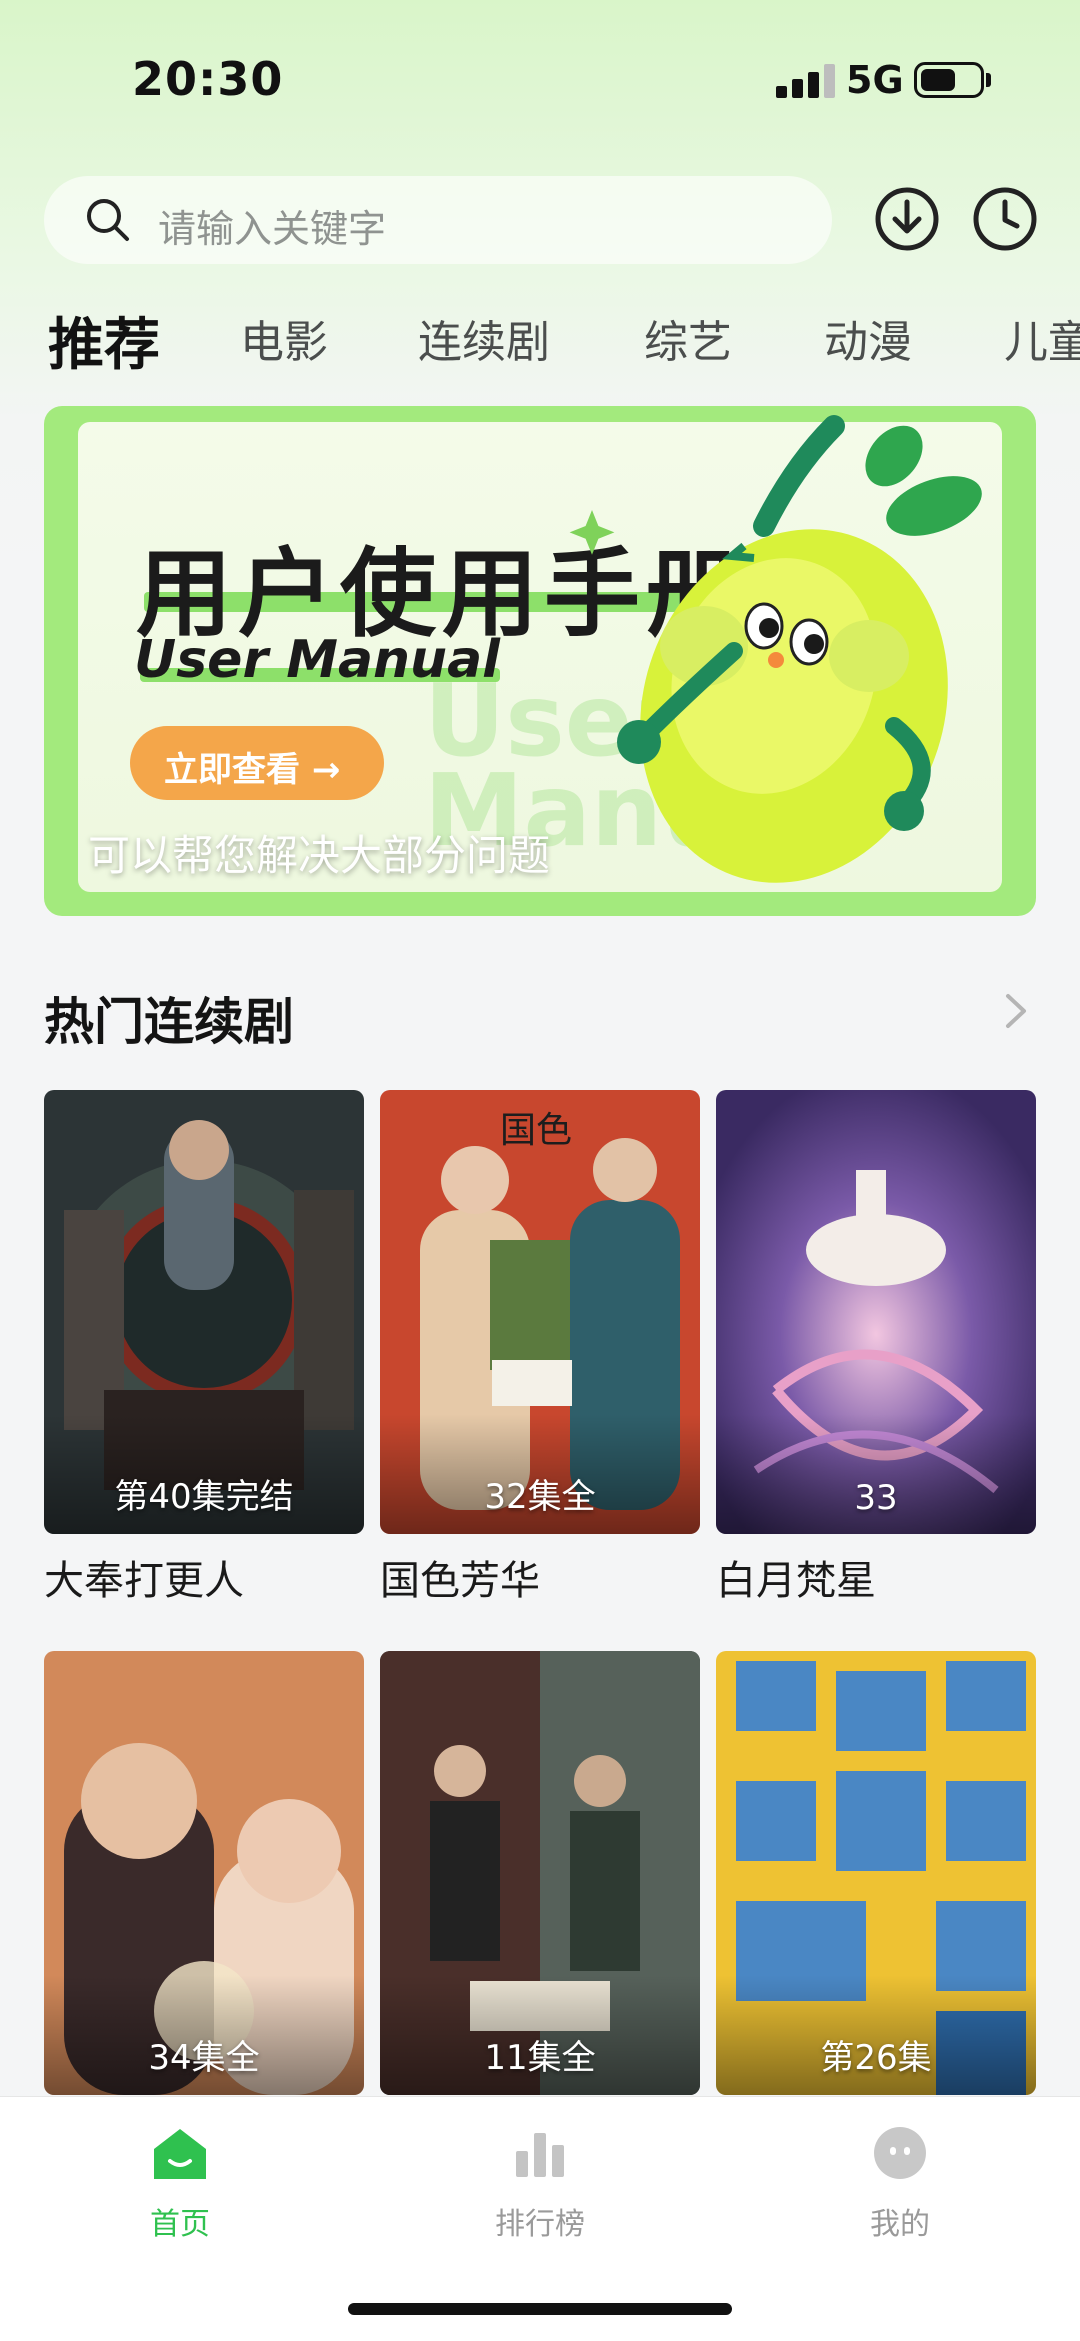 This screenshot has height=2341, width=1080. I want to click on card-title: 国色芳华, so click(540, 1577).